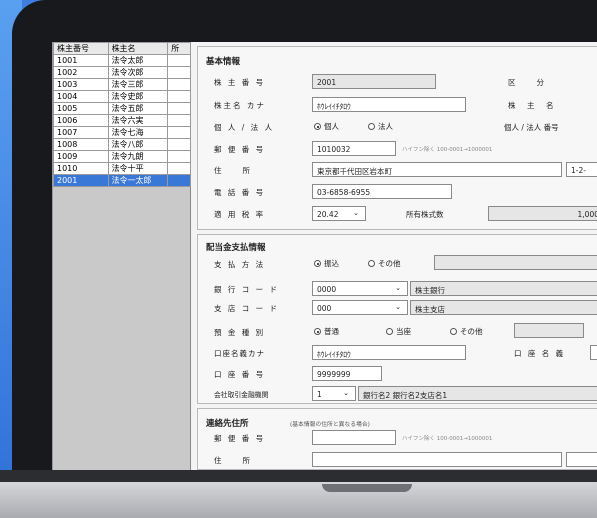  I want to click on contact-postal-field, so click(354, 437).